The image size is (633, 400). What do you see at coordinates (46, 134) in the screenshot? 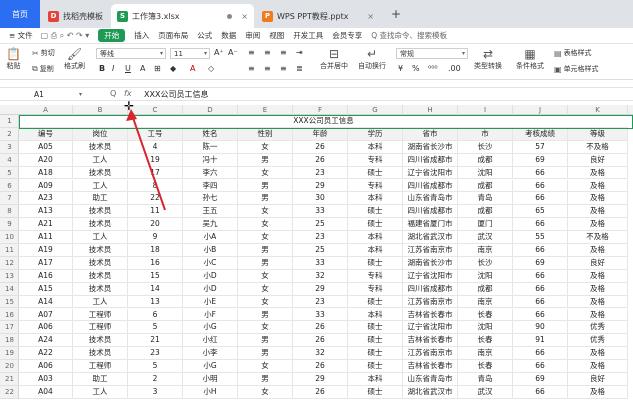
I see `header-cell: 编号` at bounding box center [46, 134].